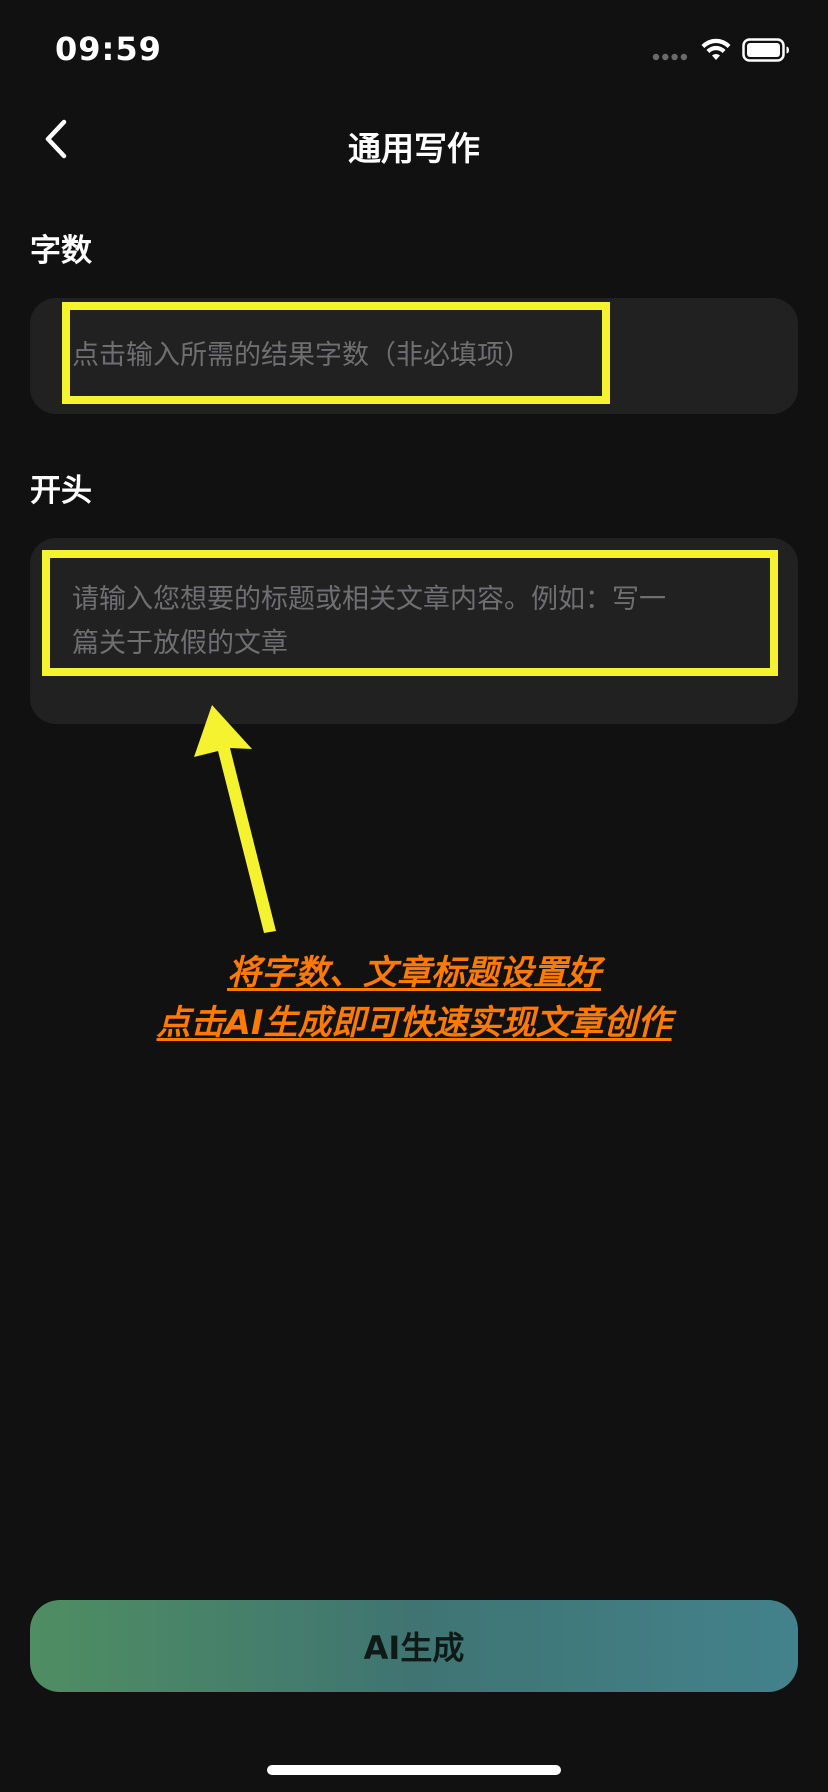 Image resolution: width=828 pixels, height=1792 pixels. What do you see at coordinates (414, 148) in the screenshot?
I see `page-title: 通用写作` at bounding box center [414, 148].